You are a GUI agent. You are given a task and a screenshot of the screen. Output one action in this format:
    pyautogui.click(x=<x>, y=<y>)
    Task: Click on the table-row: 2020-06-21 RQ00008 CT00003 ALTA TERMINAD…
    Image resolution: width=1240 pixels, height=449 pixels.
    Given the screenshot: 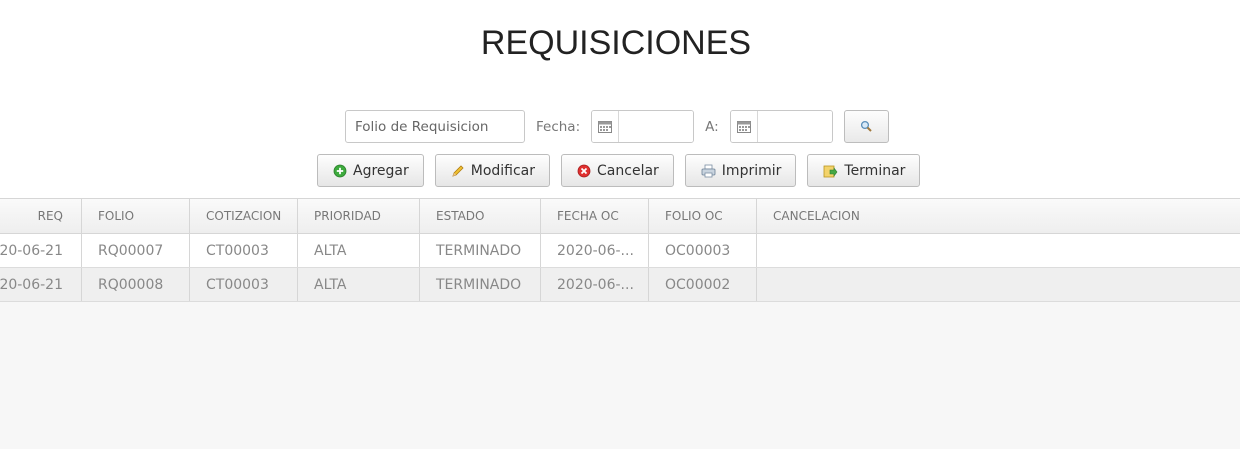 What is the action you would take?
    pyautogui.click(x=620, y=285)
    